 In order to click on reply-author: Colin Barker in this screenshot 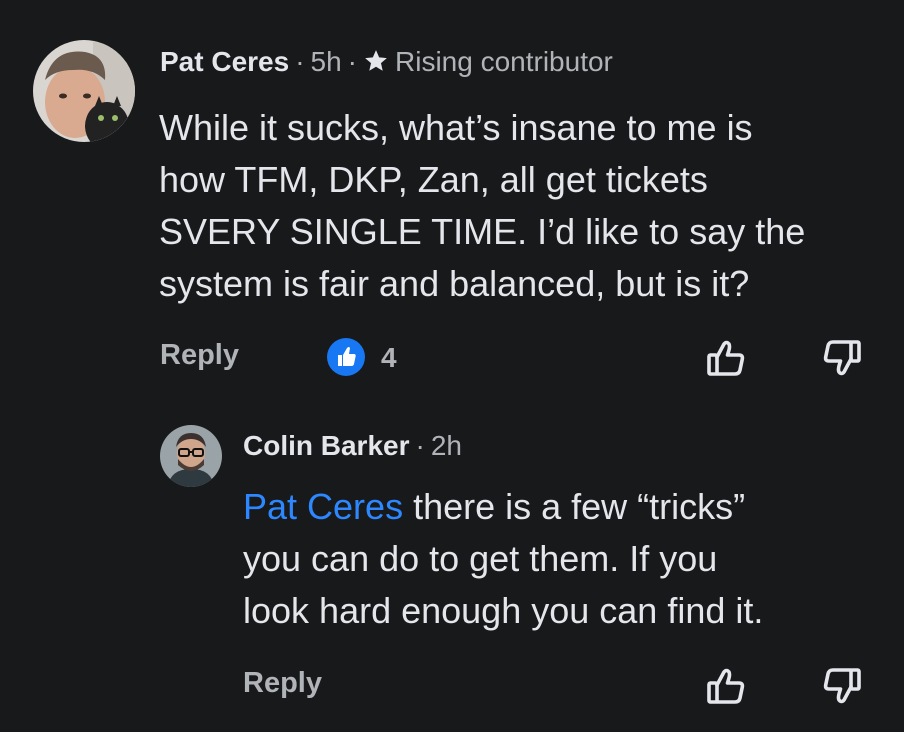, I will do `click(326, 445)`.